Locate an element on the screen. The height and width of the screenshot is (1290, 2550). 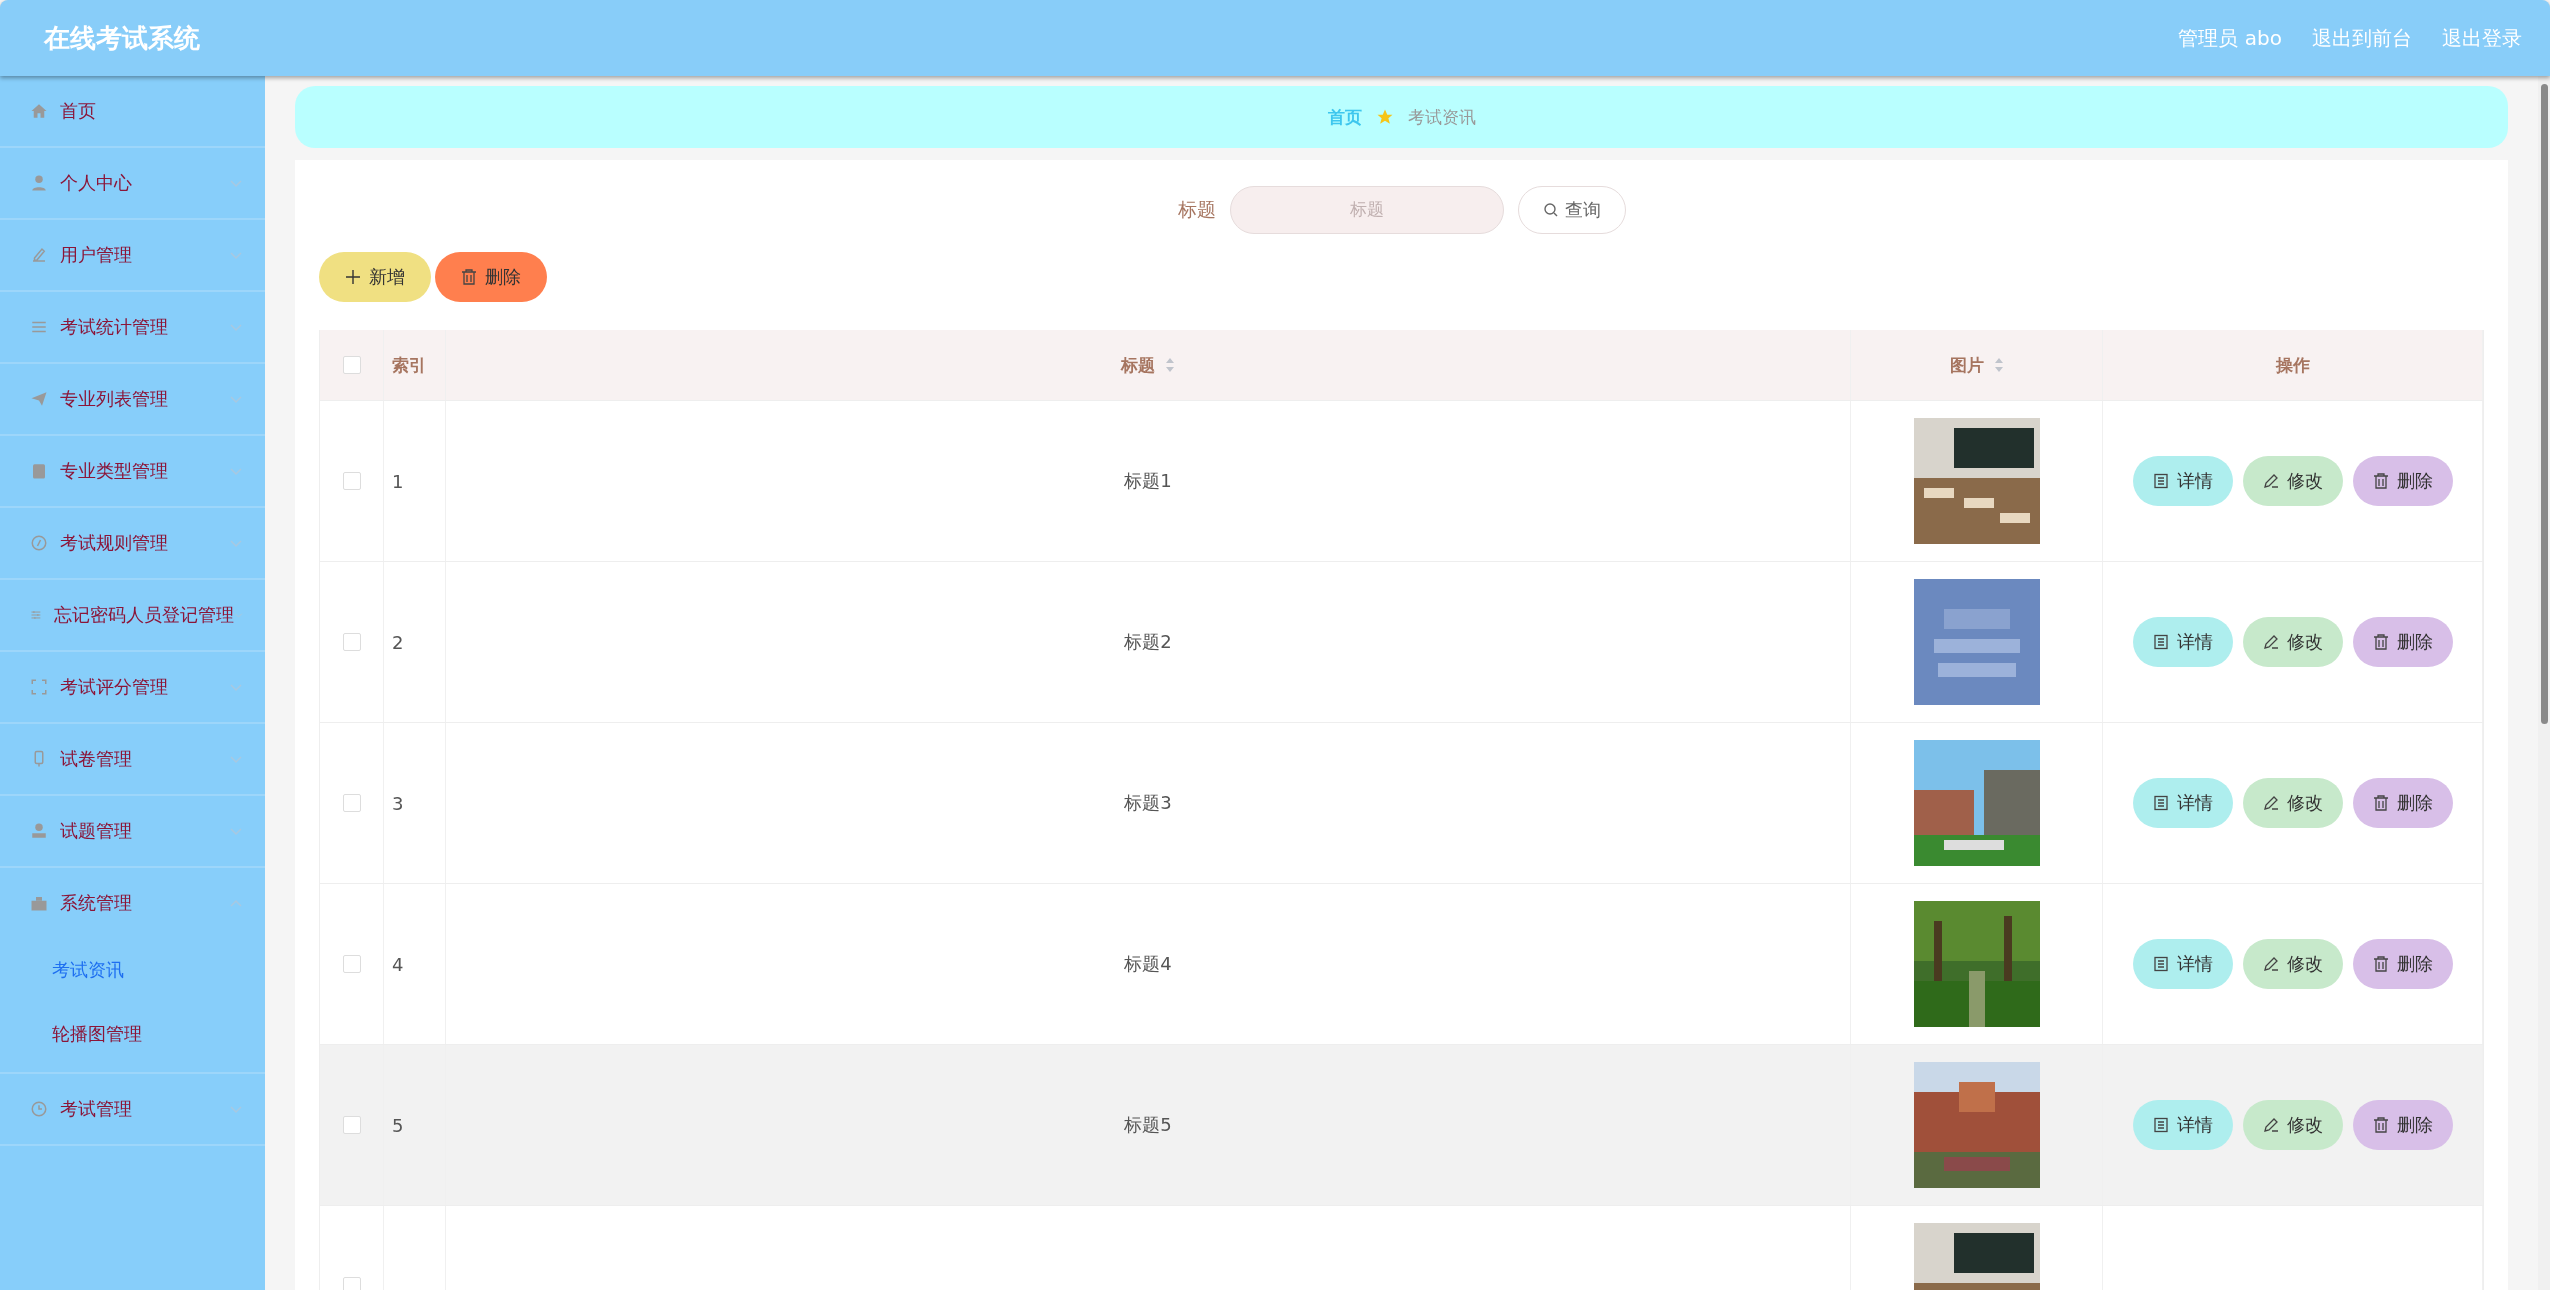
scrollbar is located at coordinates (2544, 683).